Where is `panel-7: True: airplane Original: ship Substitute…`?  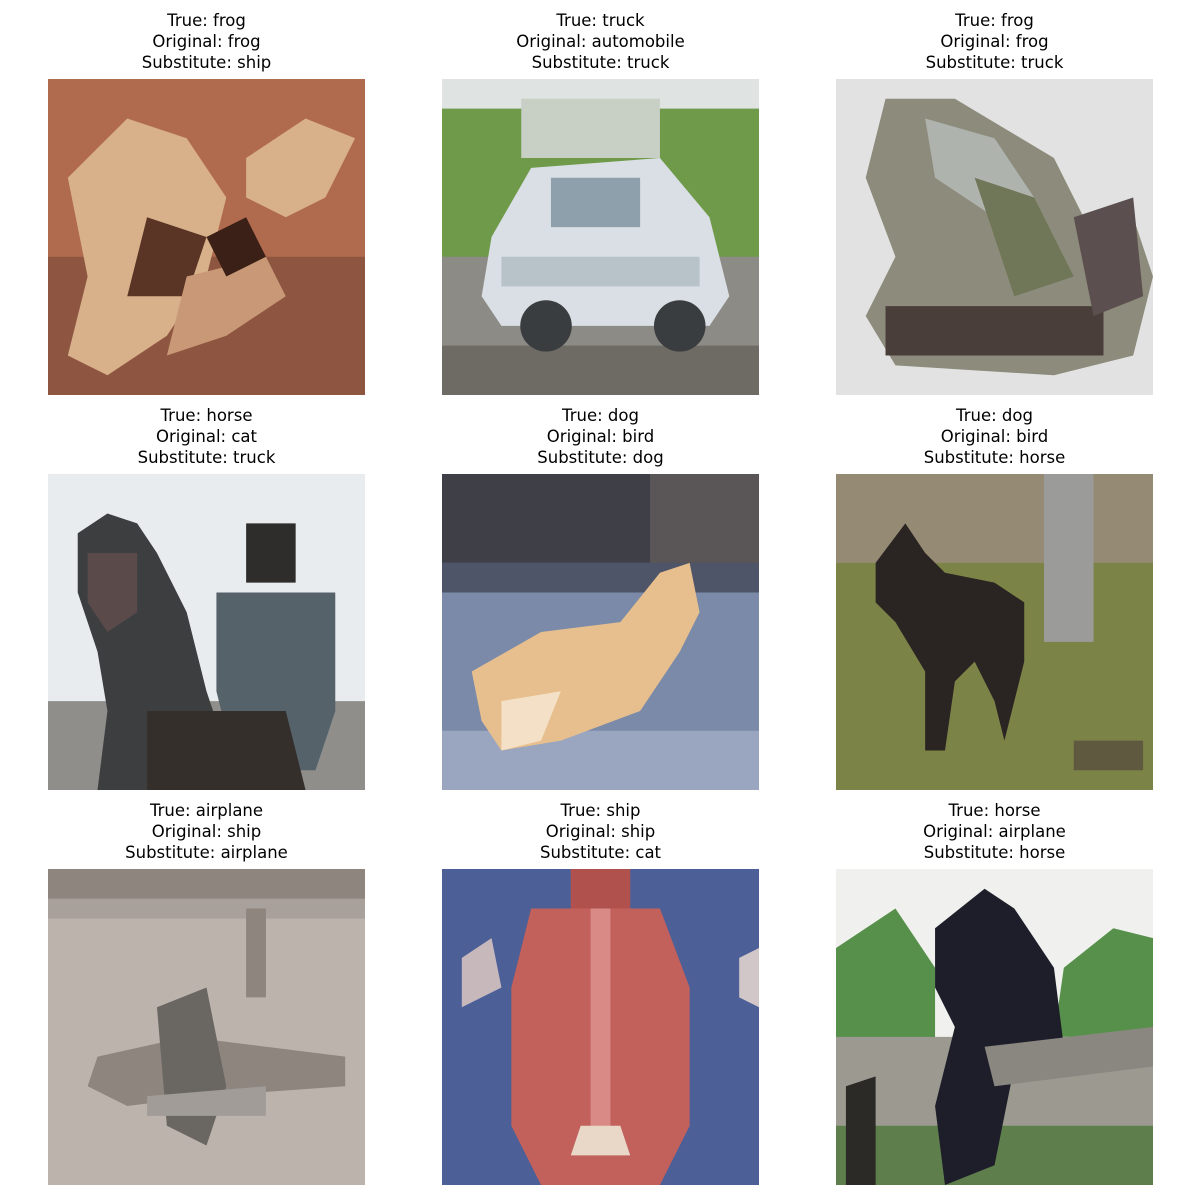
panel-7: True: airplane Original: ship Substitute… is located at coordinates (206, 992).